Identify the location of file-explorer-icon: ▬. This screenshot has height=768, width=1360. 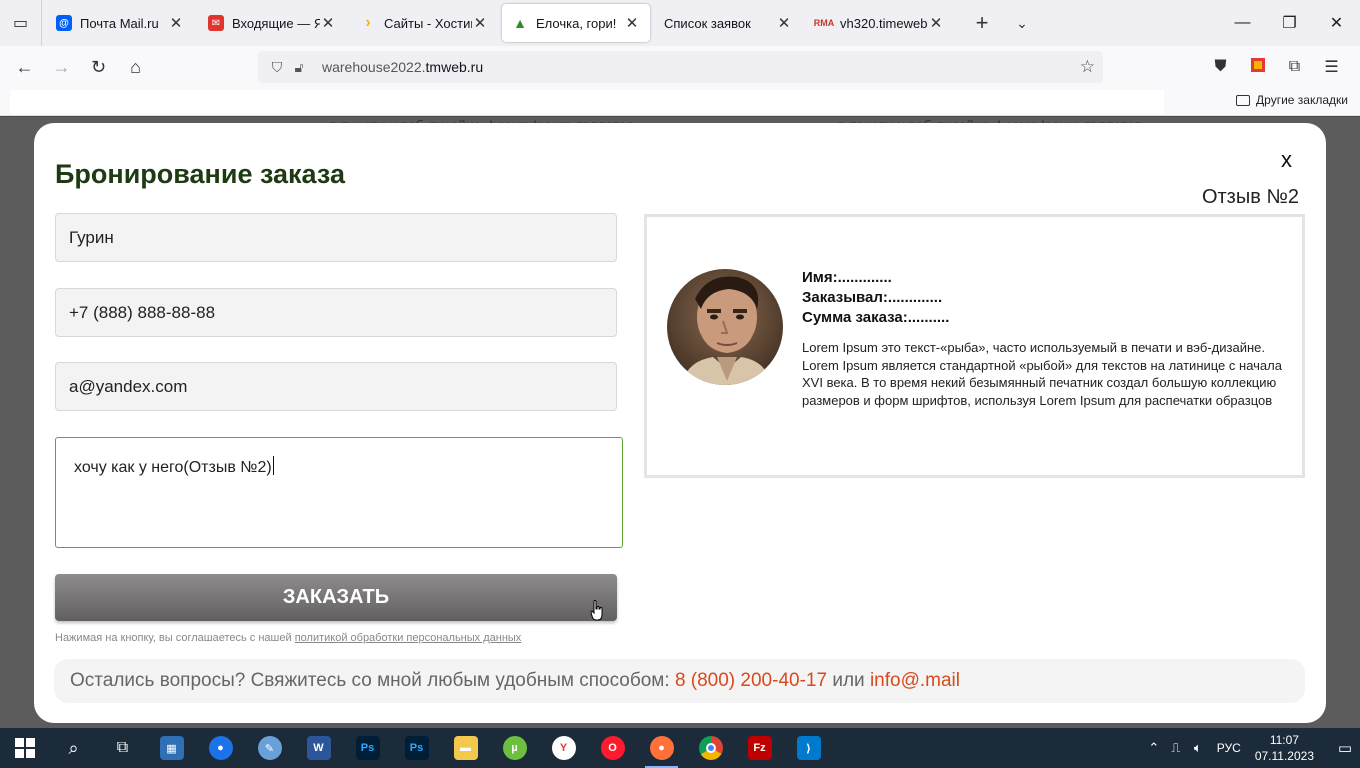
(465, 748).